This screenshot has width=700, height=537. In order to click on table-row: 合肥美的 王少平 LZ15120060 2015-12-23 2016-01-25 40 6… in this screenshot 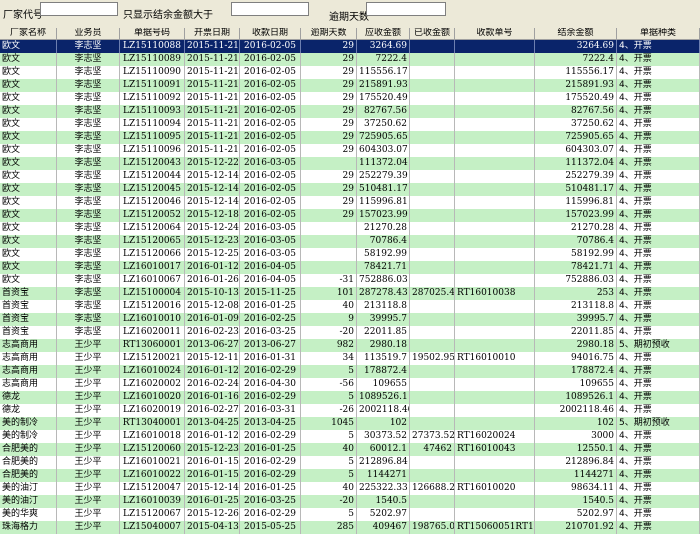, I will do `click(350, 449)`.